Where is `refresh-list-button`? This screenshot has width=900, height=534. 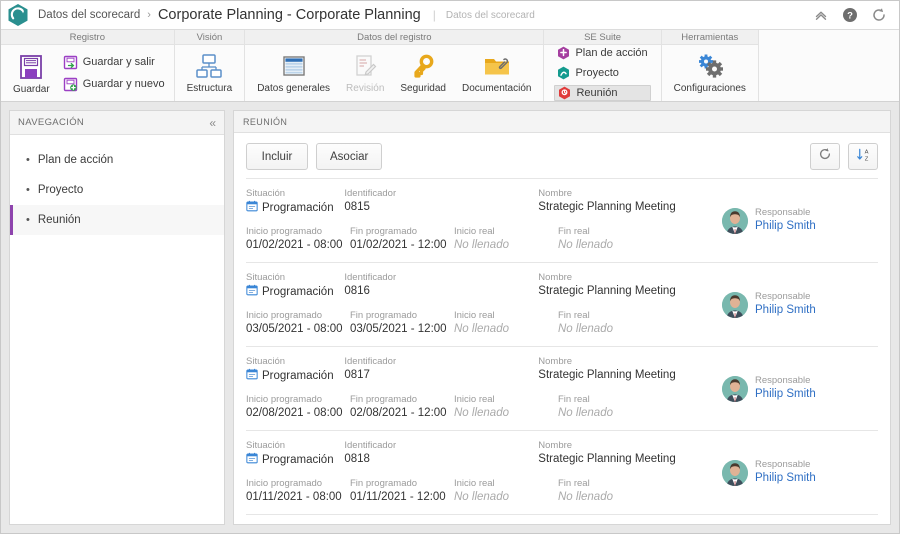
refresh-list-button is located at coordinates (825, 156).